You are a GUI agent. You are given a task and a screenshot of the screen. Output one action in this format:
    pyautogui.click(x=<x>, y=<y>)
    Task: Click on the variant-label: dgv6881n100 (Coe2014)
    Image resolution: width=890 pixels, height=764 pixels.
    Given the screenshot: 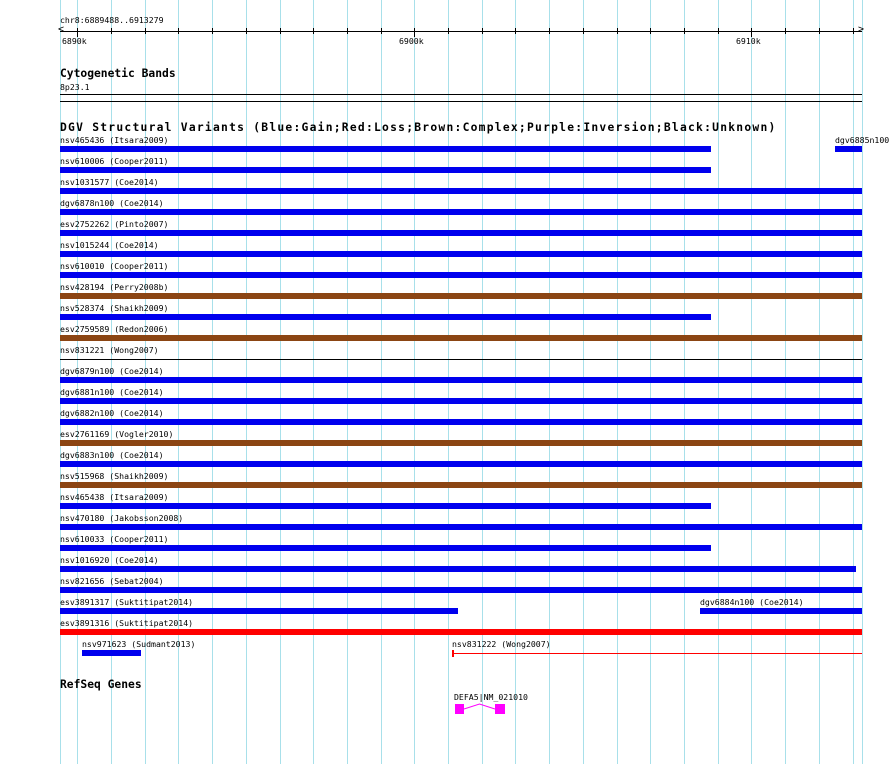 What is the action you would take?
    pyautogui.click(x=112, y=392)
    